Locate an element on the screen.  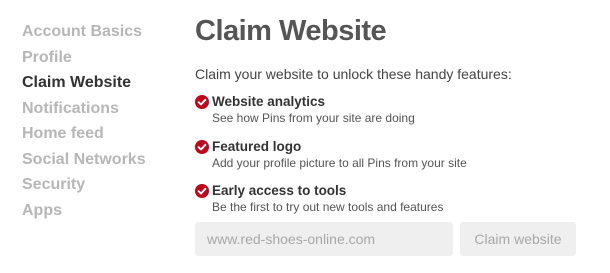
feature-title: Early access to tools is located at coordinates (279, 190).